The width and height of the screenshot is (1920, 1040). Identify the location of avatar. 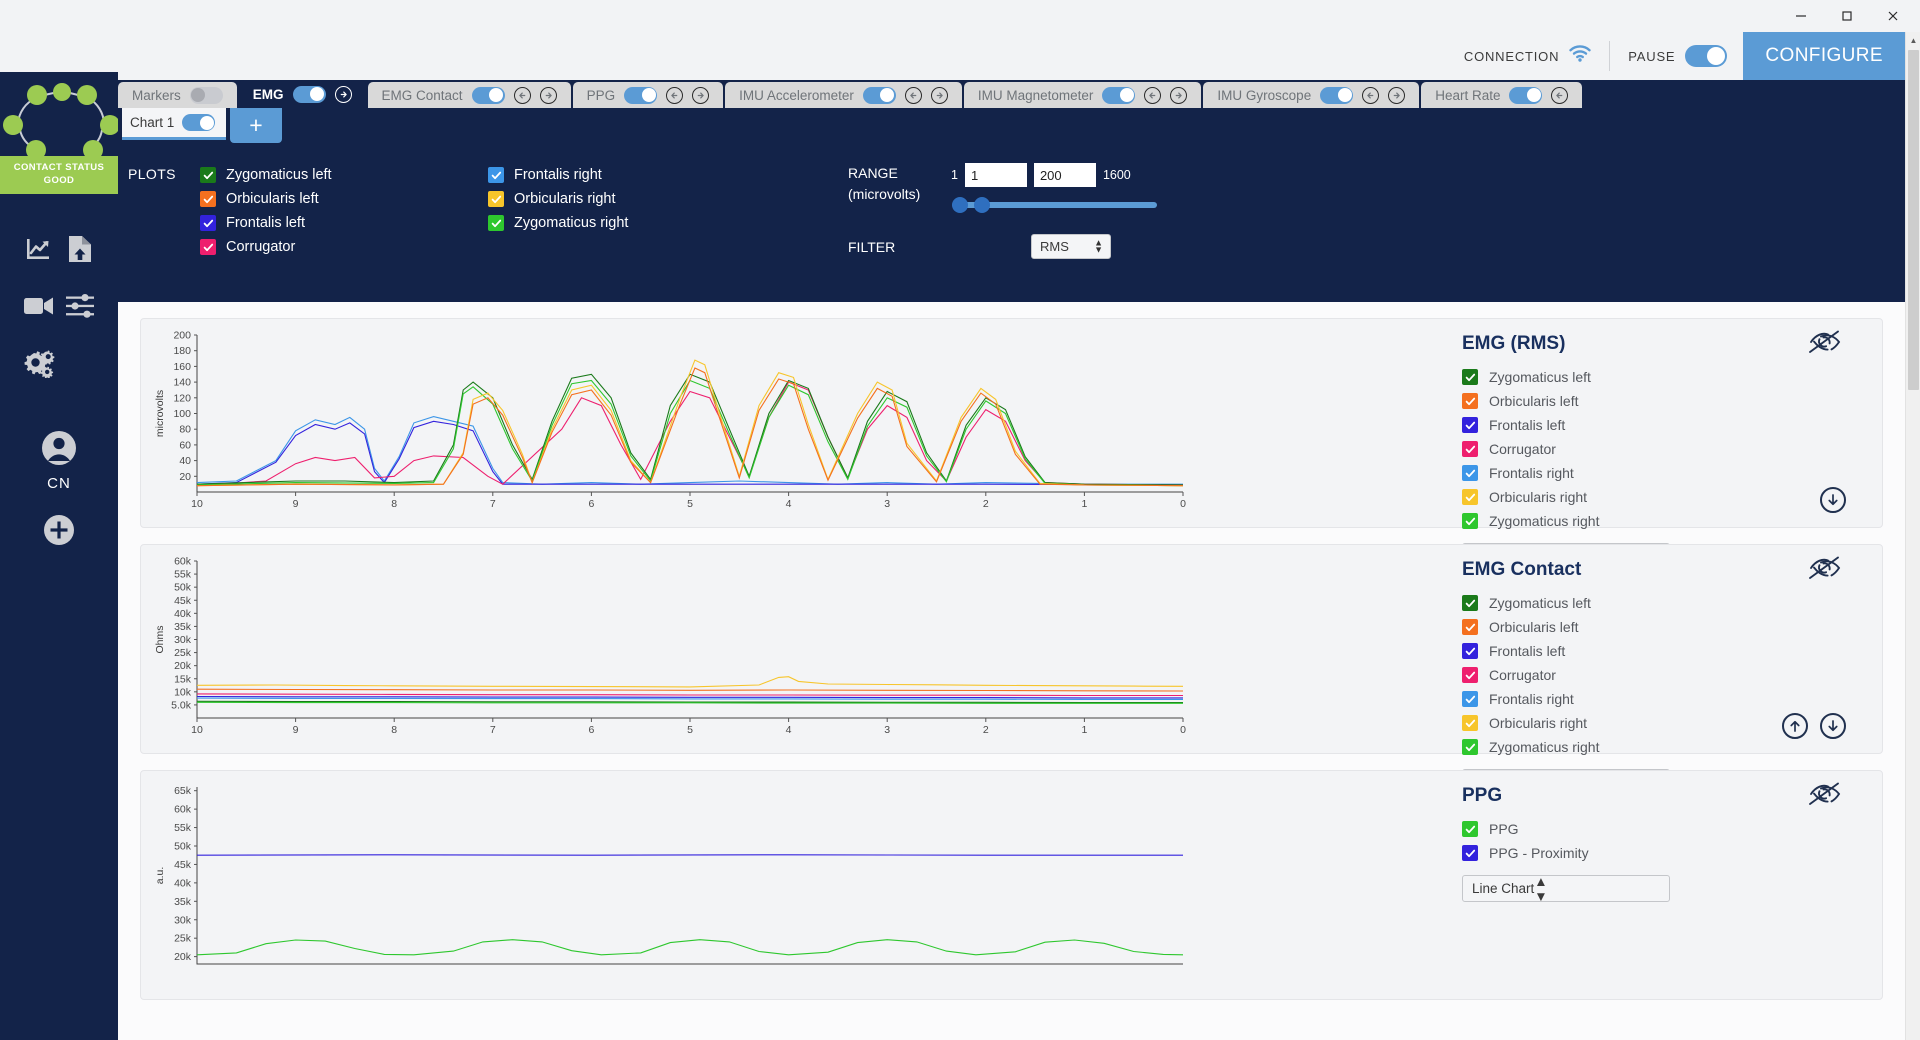
(59, 450).